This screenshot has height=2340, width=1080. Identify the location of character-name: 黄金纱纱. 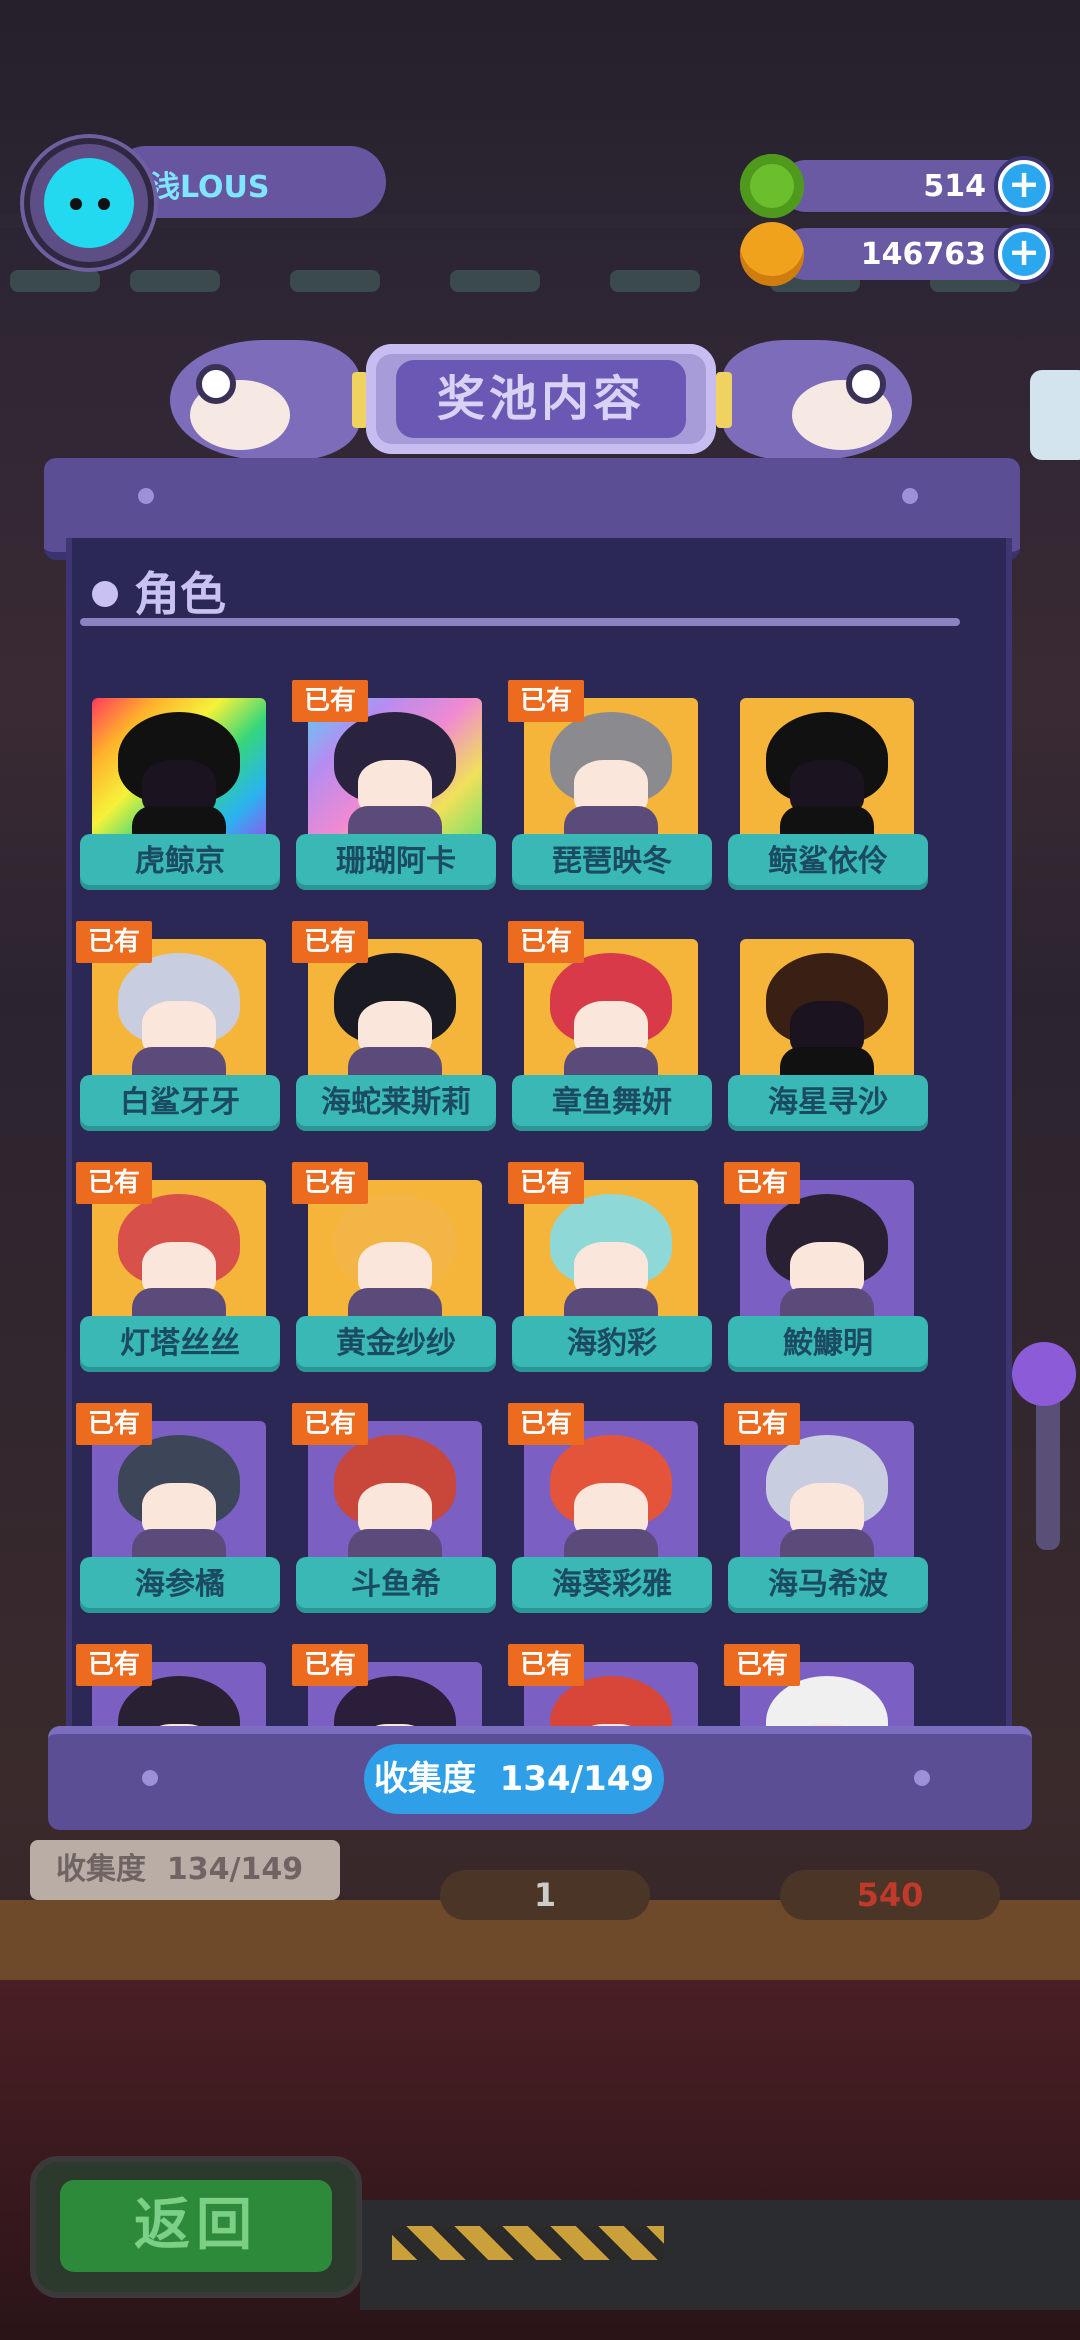
(396, 1344).